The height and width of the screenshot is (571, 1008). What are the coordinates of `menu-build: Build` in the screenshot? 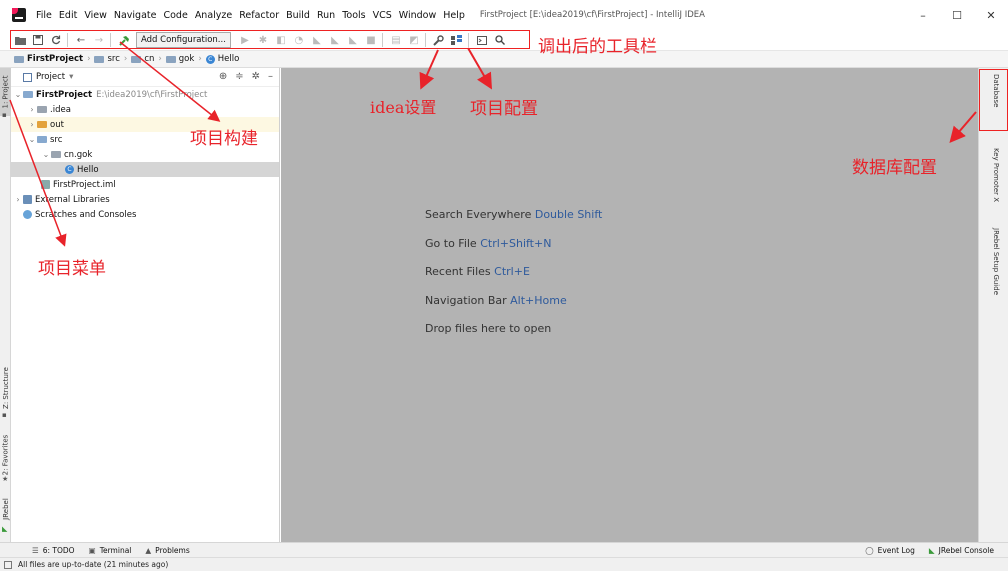 It's located at (298, 15).